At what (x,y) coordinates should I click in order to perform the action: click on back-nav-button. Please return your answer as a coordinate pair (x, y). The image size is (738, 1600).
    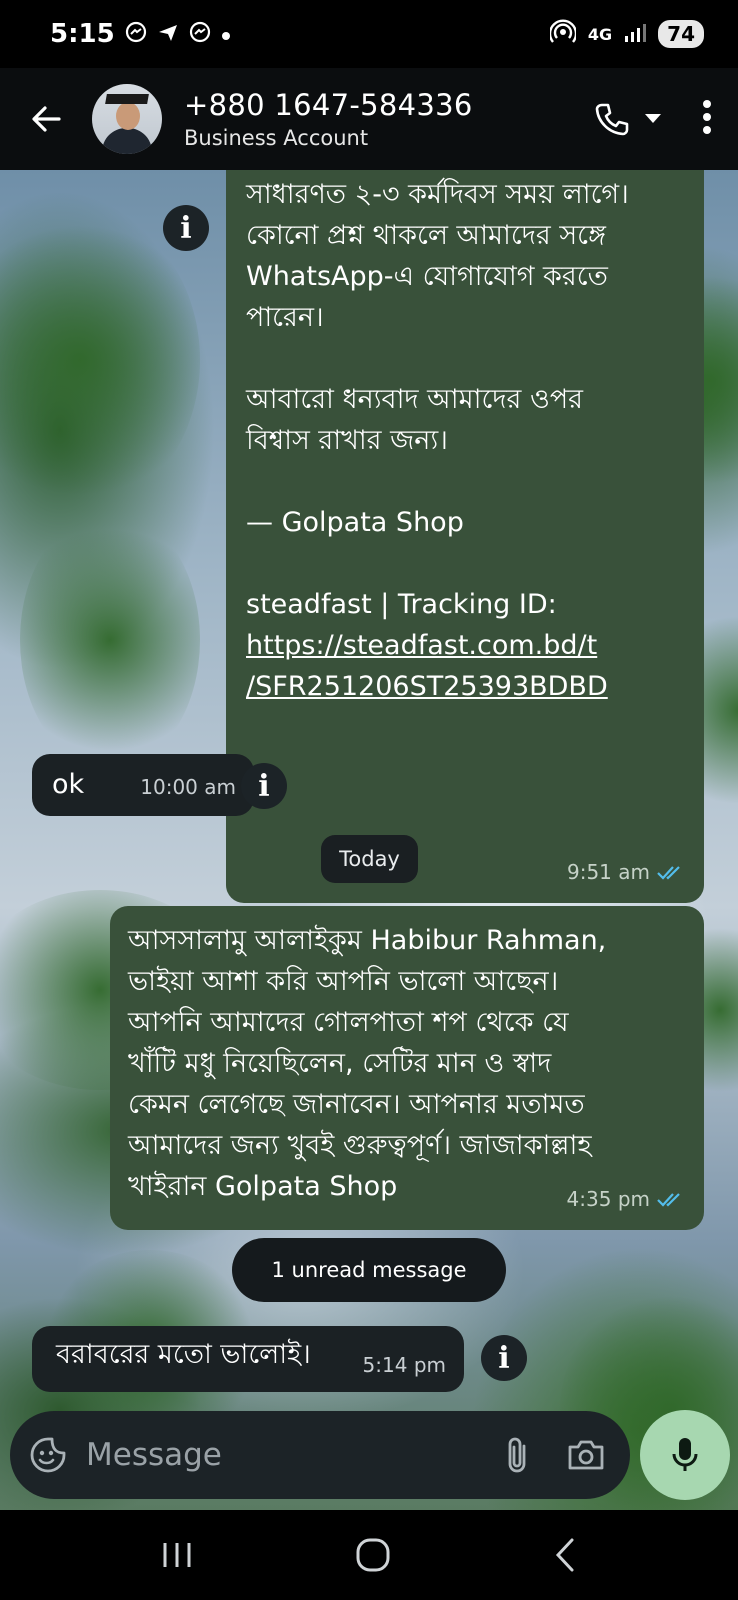
    Looking at the image, I should click on (565, 1555).